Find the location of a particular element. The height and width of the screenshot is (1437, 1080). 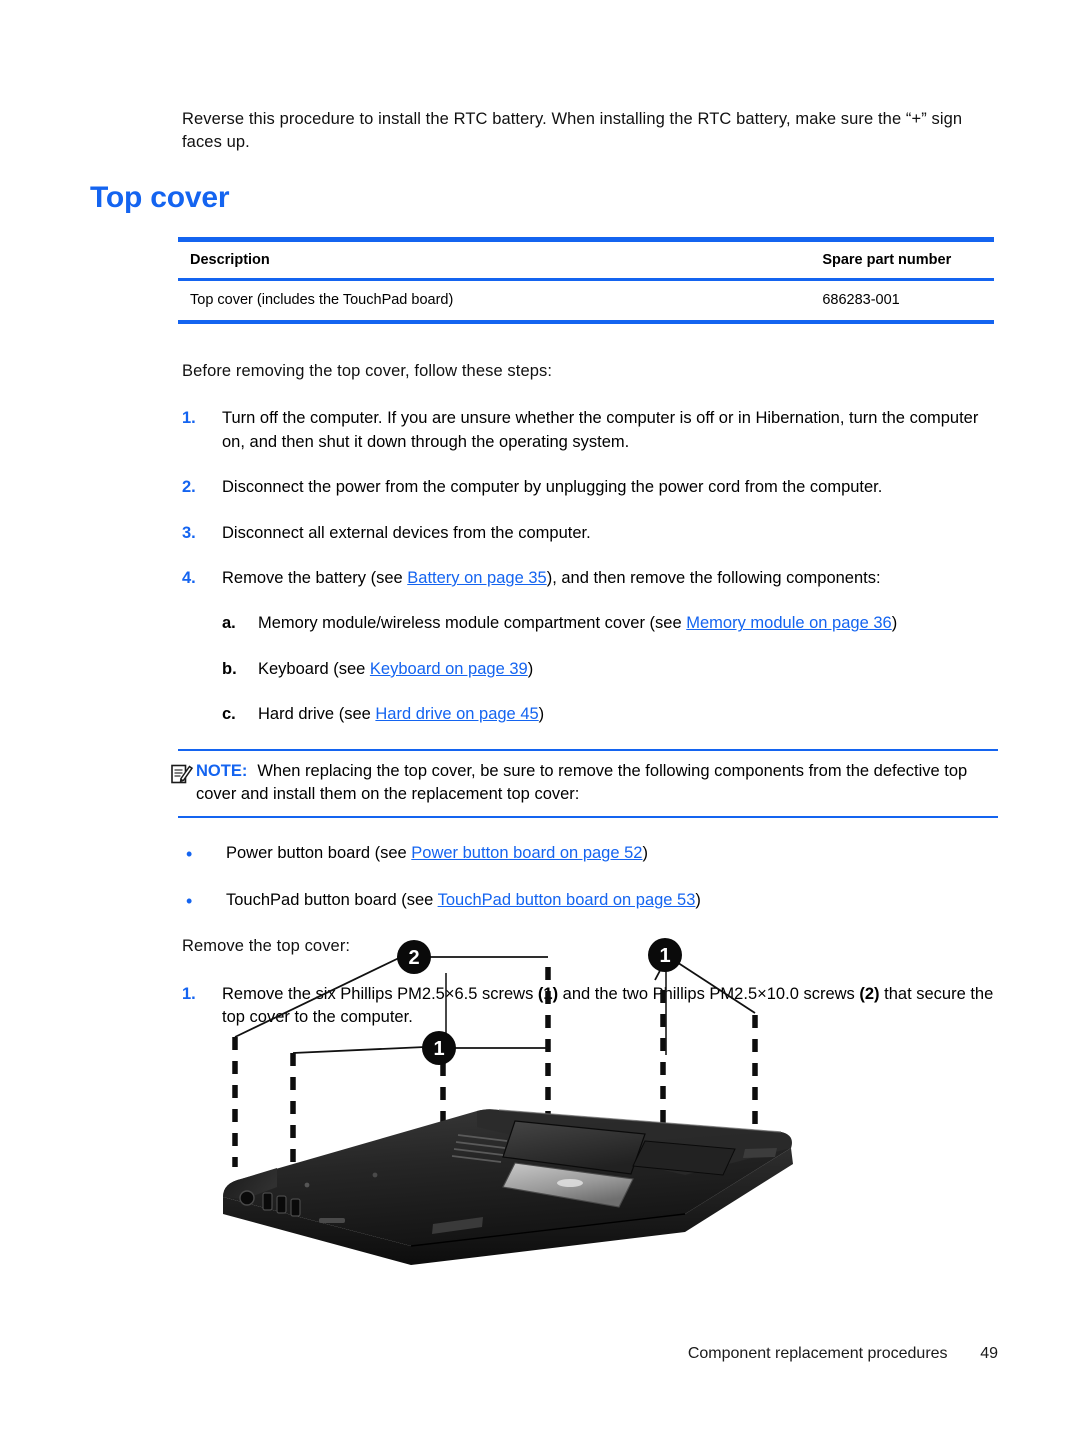

substep-a-text-after: ) is located at coordinates (894, 623).